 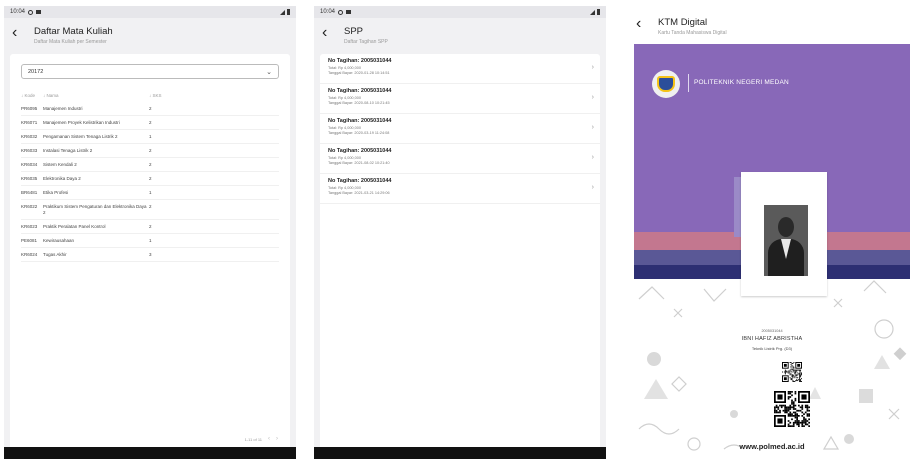 What do you see at coordinates (277, 439) in the screenshot?
I see `next-page-icon: ›` at bounding box center [277, 439].